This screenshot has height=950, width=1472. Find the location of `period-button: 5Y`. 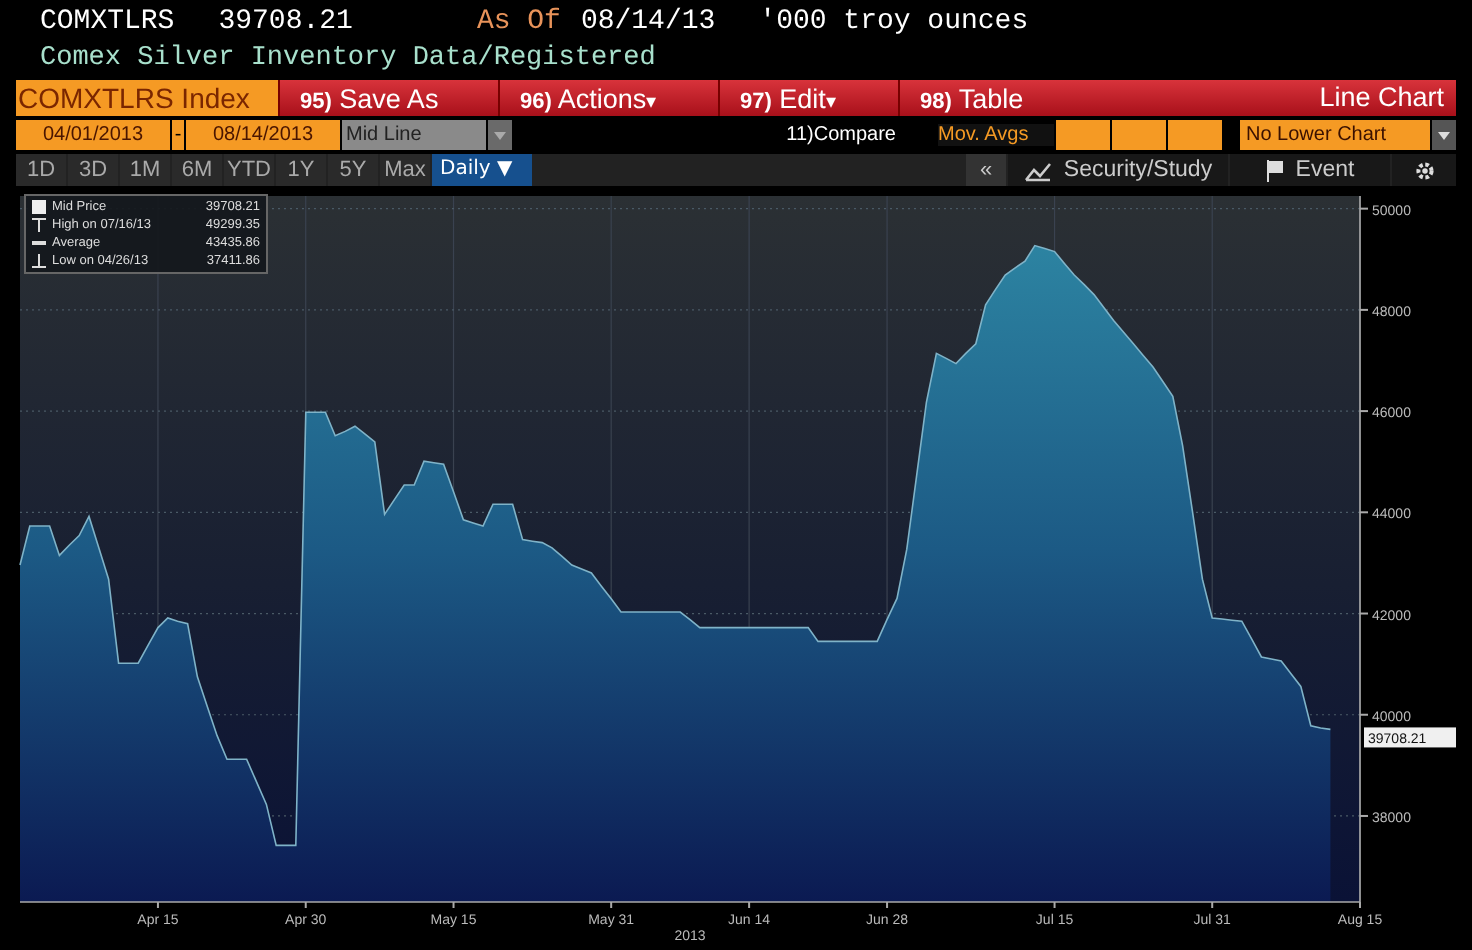

period-button: 5Y is located at coordinates (353, 170).